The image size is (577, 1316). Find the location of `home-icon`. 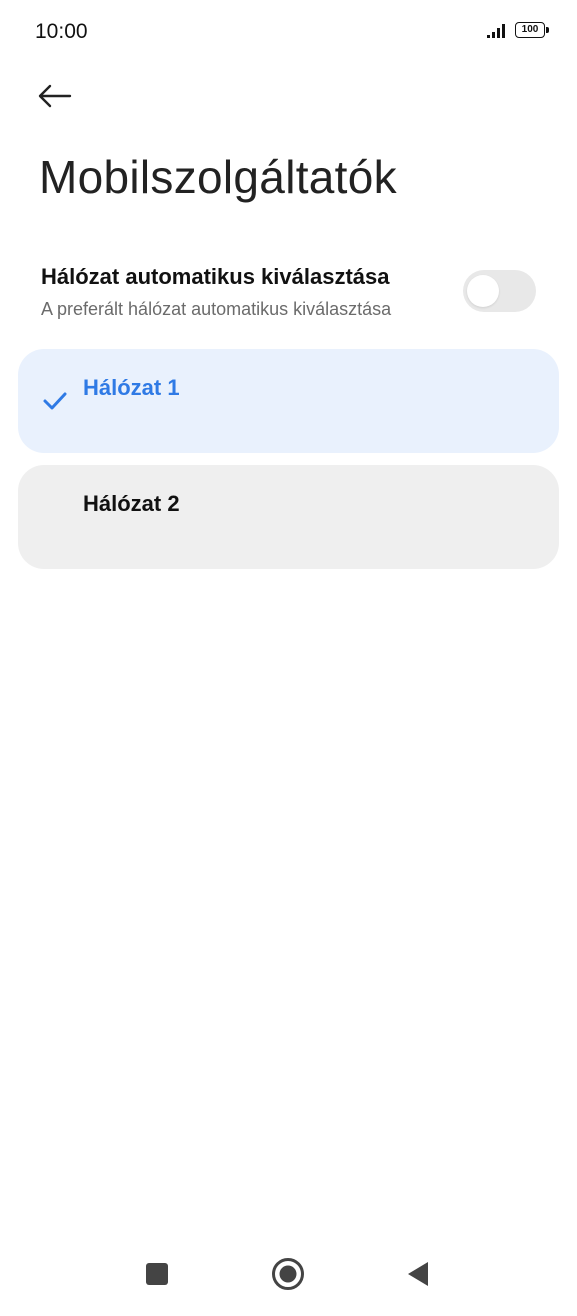

home-icon is located at coordinates (288, 1274).